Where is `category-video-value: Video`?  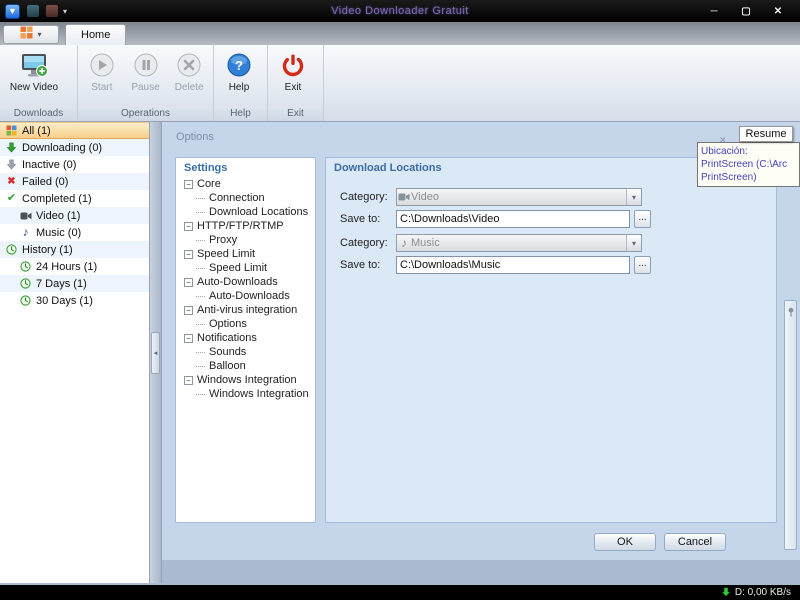
category-video-value: Video is located at coordinates (425, 197).